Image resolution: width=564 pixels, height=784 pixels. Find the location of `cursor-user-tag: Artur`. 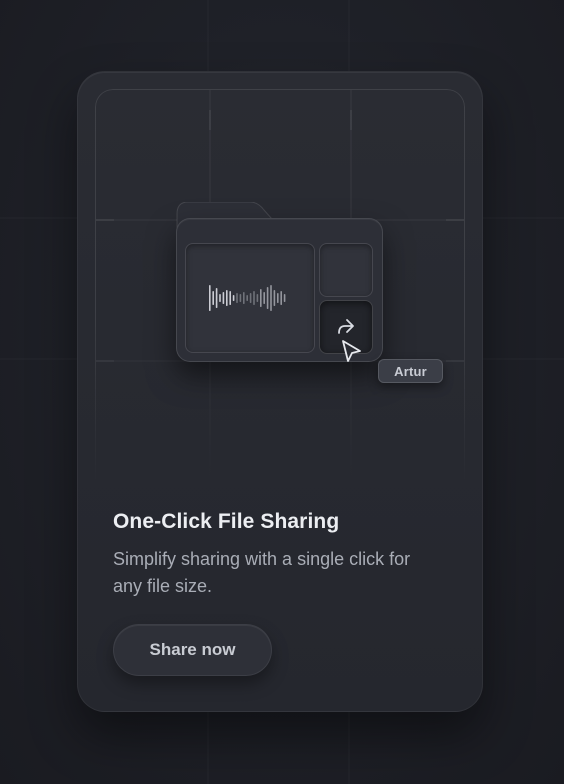

cursor-user-tag: Artur is located at coordinates (410, 371).